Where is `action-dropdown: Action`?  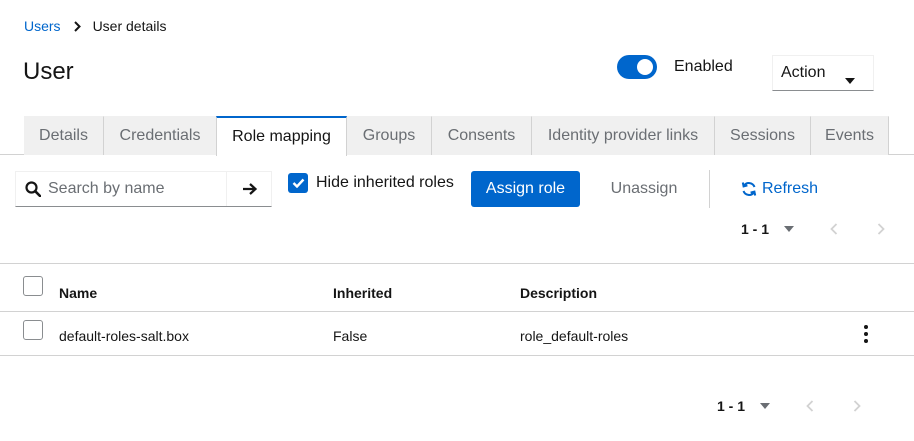
action-dropdown: Action is located at coordinates (823, 73).